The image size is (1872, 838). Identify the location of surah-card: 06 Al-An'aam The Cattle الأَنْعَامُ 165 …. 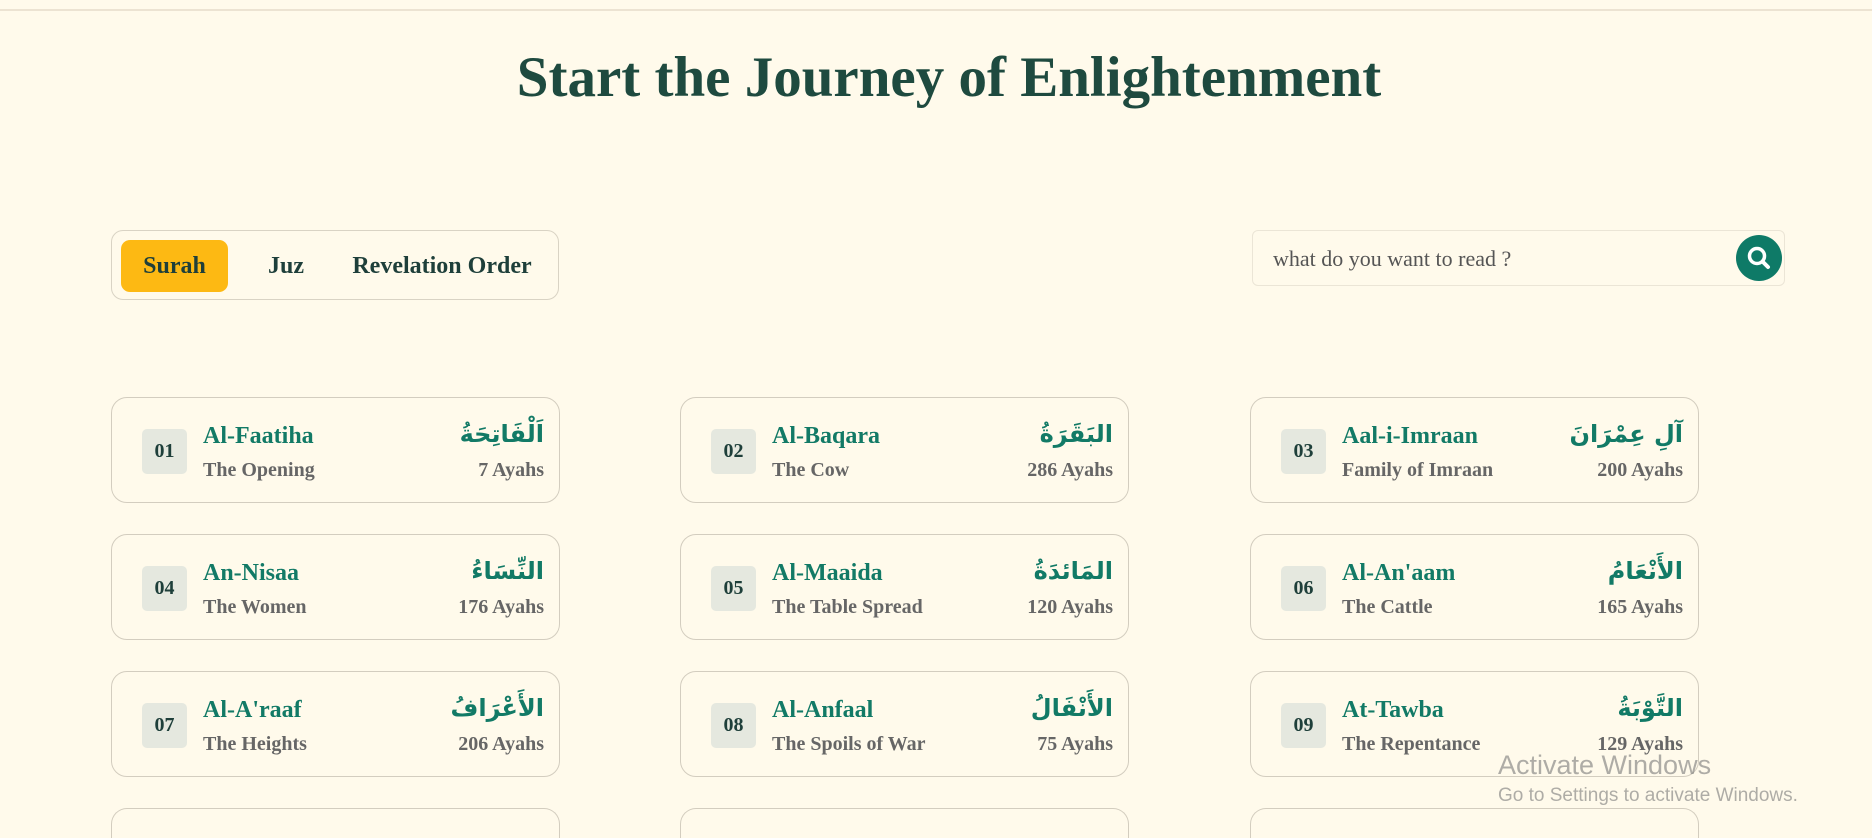
(1474, 587).